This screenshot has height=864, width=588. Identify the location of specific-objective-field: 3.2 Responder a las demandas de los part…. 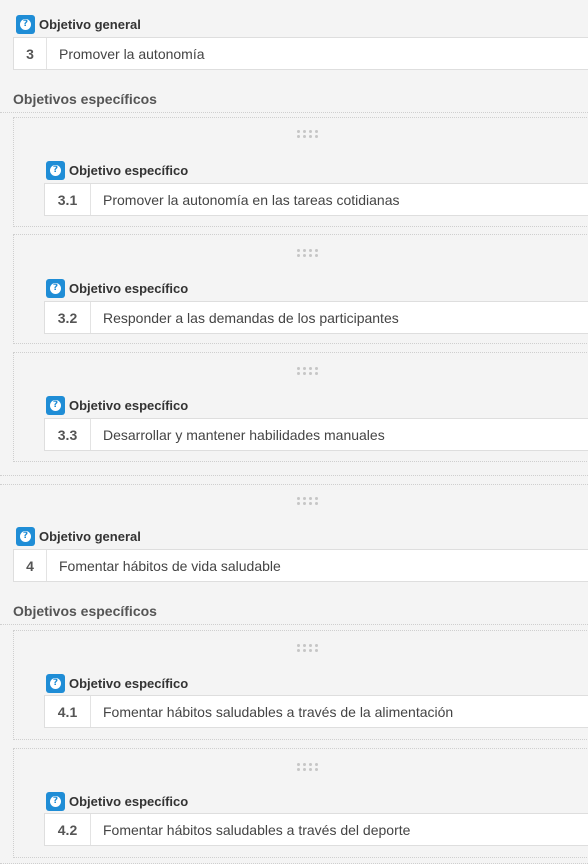
(316, 317).